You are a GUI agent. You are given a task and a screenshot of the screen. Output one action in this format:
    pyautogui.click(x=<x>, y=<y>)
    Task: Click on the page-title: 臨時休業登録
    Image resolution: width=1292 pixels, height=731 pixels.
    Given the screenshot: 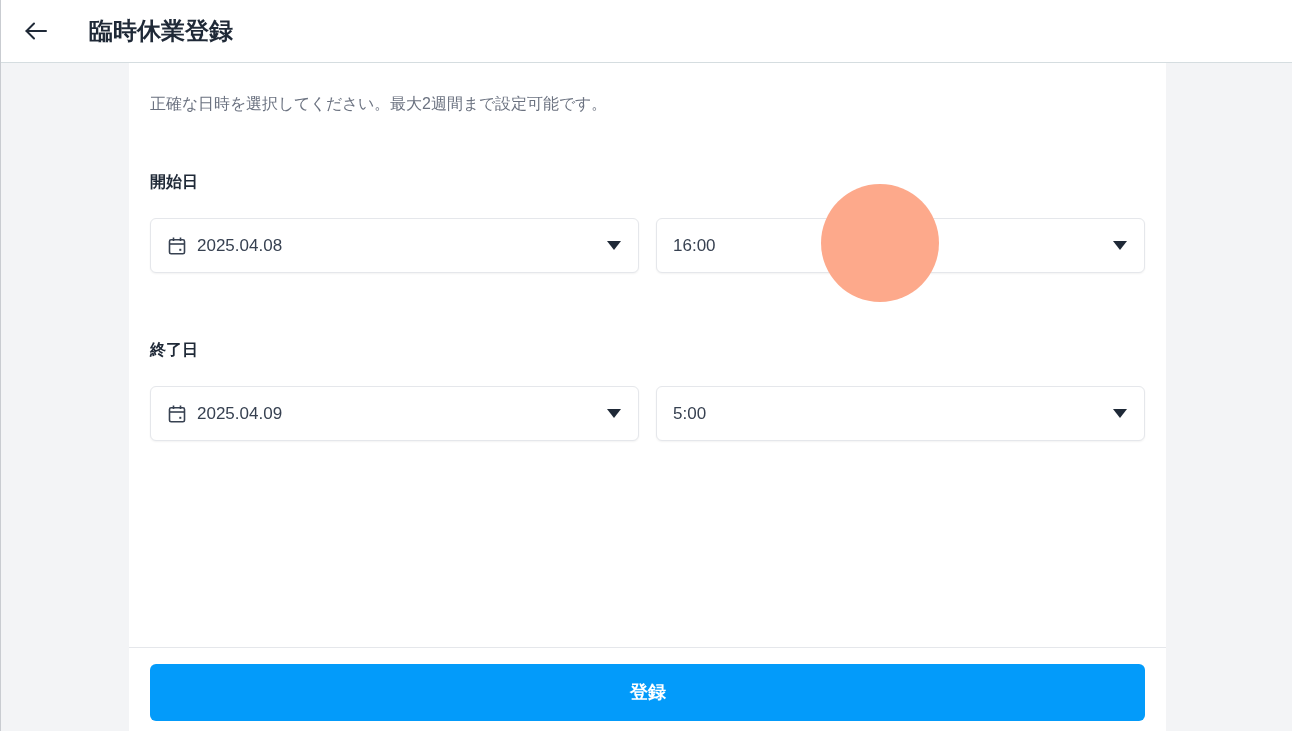 What is the action you would take?
    pyautogui.click(x=161, y=31)
    